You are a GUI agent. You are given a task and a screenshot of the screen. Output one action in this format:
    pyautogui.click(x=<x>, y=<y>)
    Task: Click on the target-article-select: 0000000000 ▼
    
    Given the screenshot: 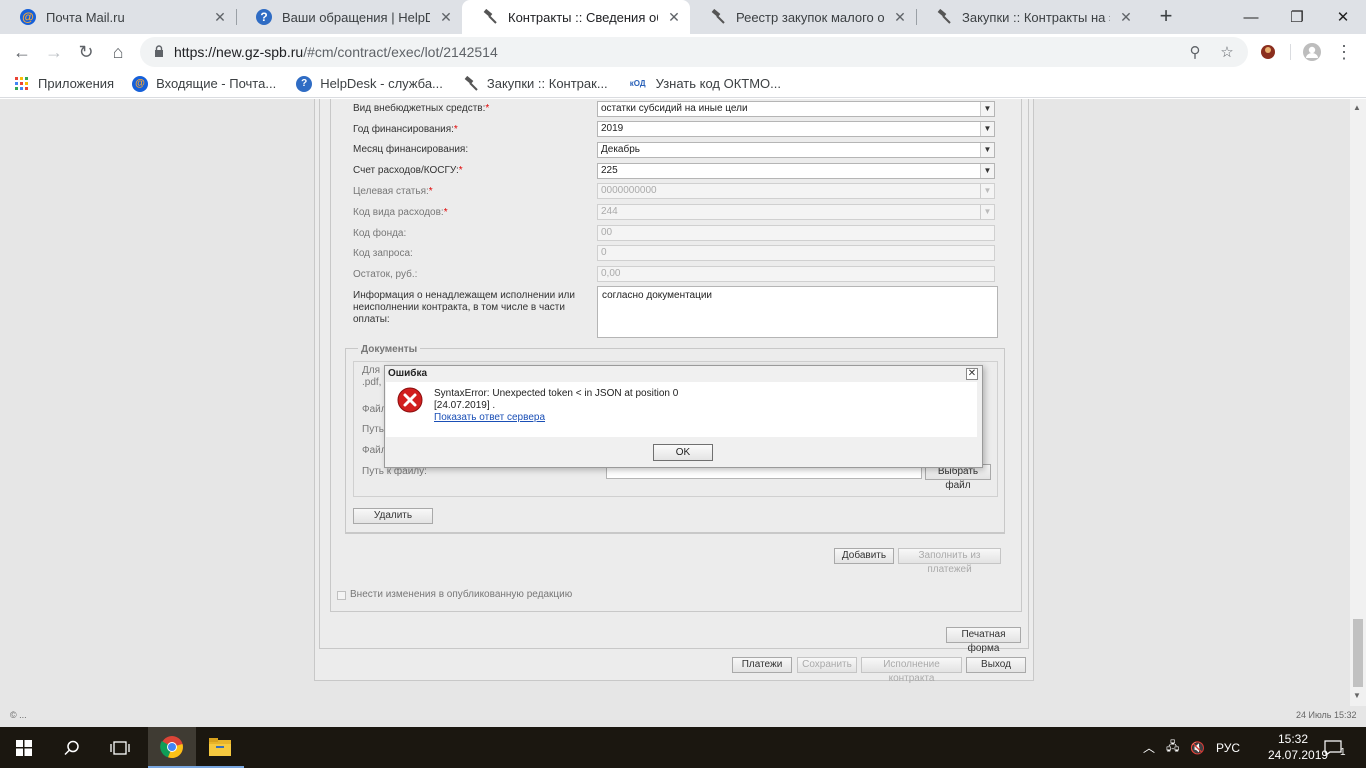 What is the action you would take?
    pyautogui.click(x=796, y=191)
    